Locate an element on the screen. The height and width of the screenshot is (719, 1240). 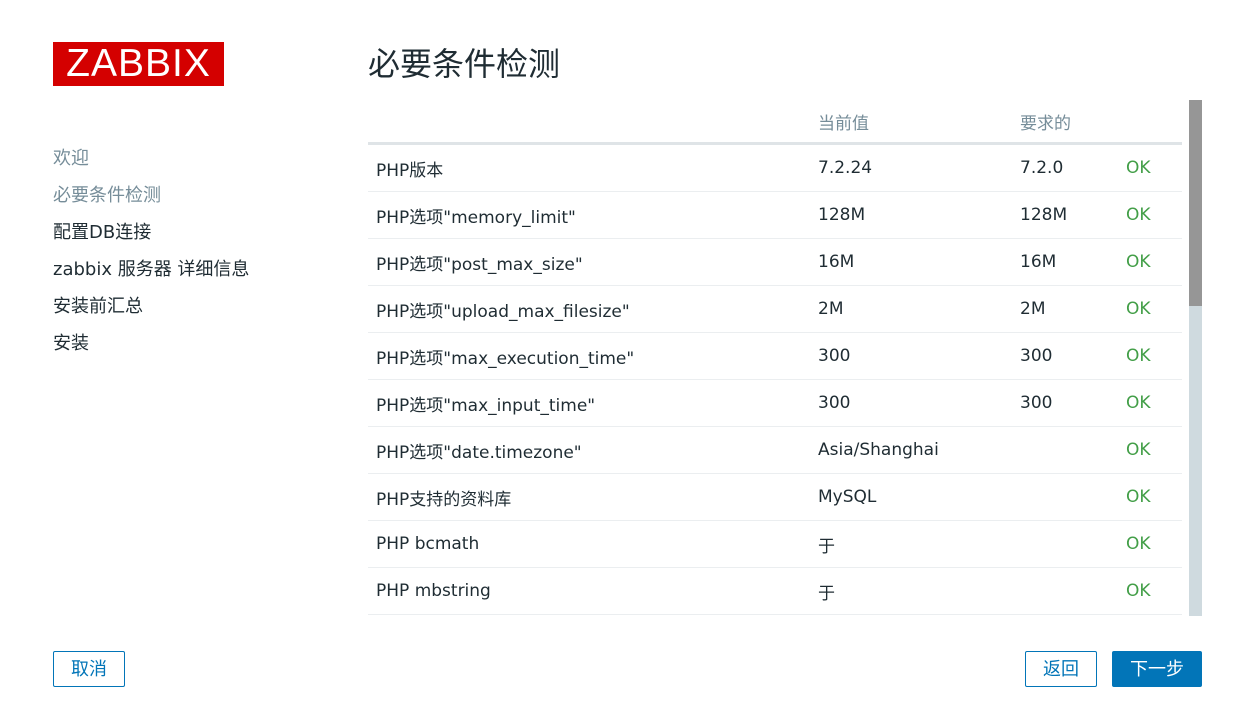
zabbix-logo: ZABBIX is located at coordinates (138, 64).